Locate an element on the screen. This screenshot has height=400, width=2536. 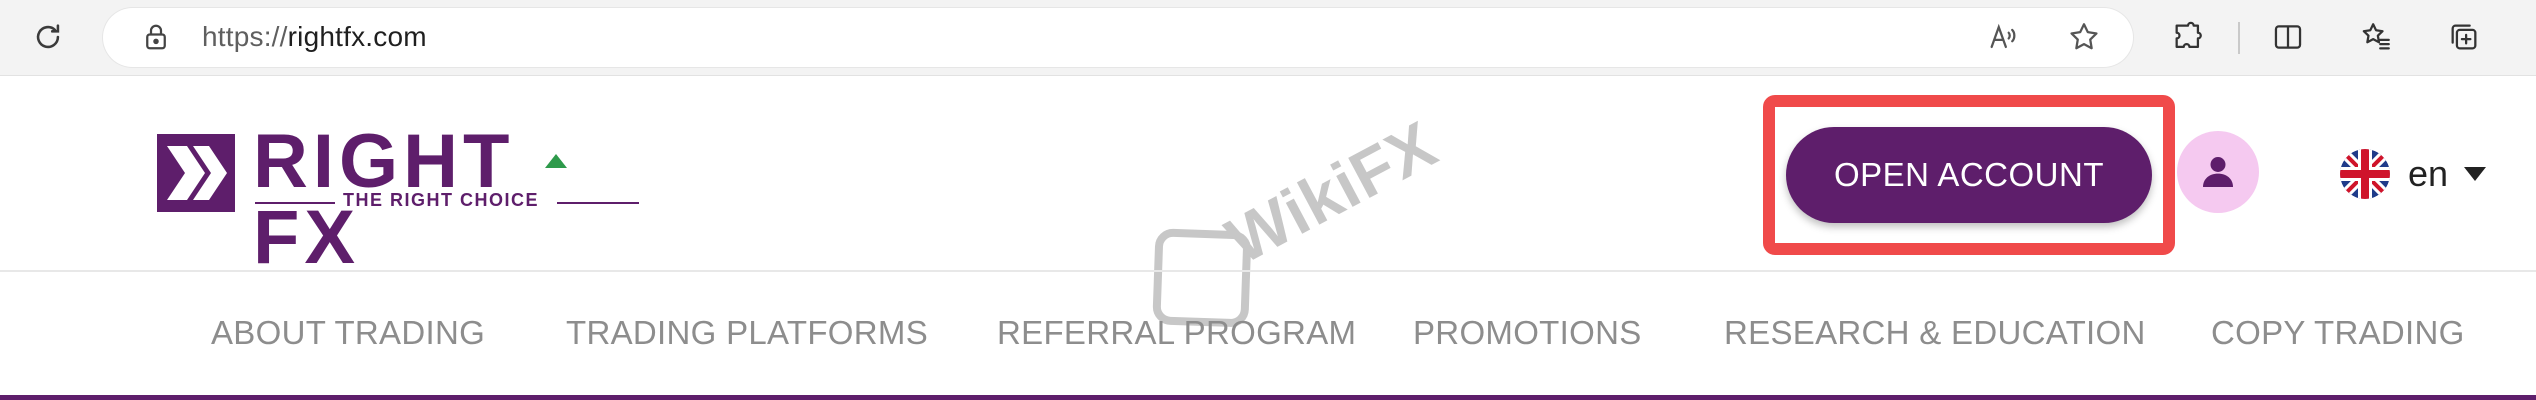
nav-about-trading: ABOUT TRADING is located at coordinates (348, 333).